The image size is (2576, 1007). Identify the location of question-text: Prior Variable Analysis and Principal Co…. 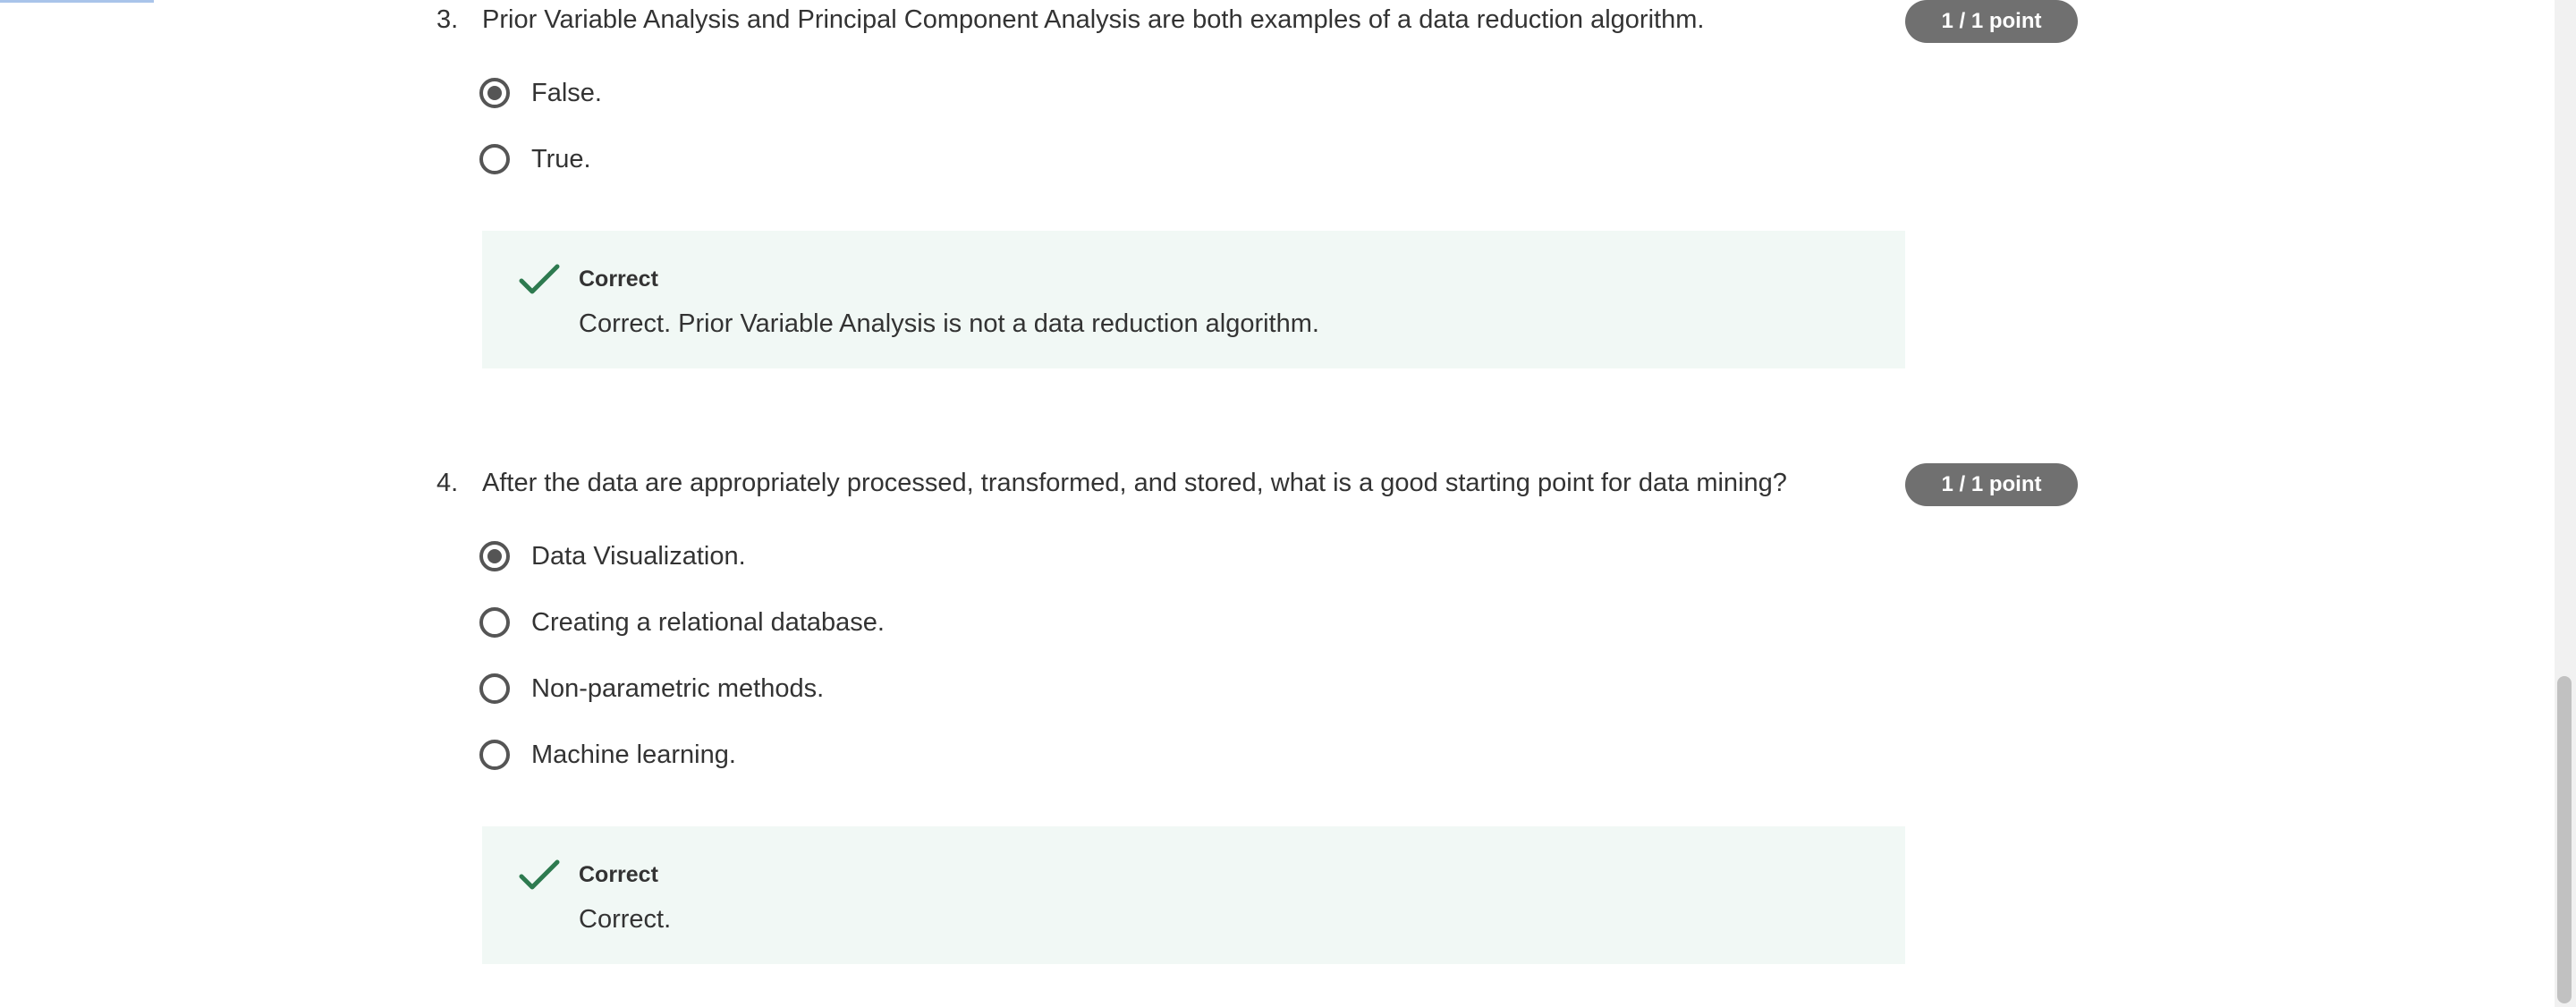
(1093, 19).